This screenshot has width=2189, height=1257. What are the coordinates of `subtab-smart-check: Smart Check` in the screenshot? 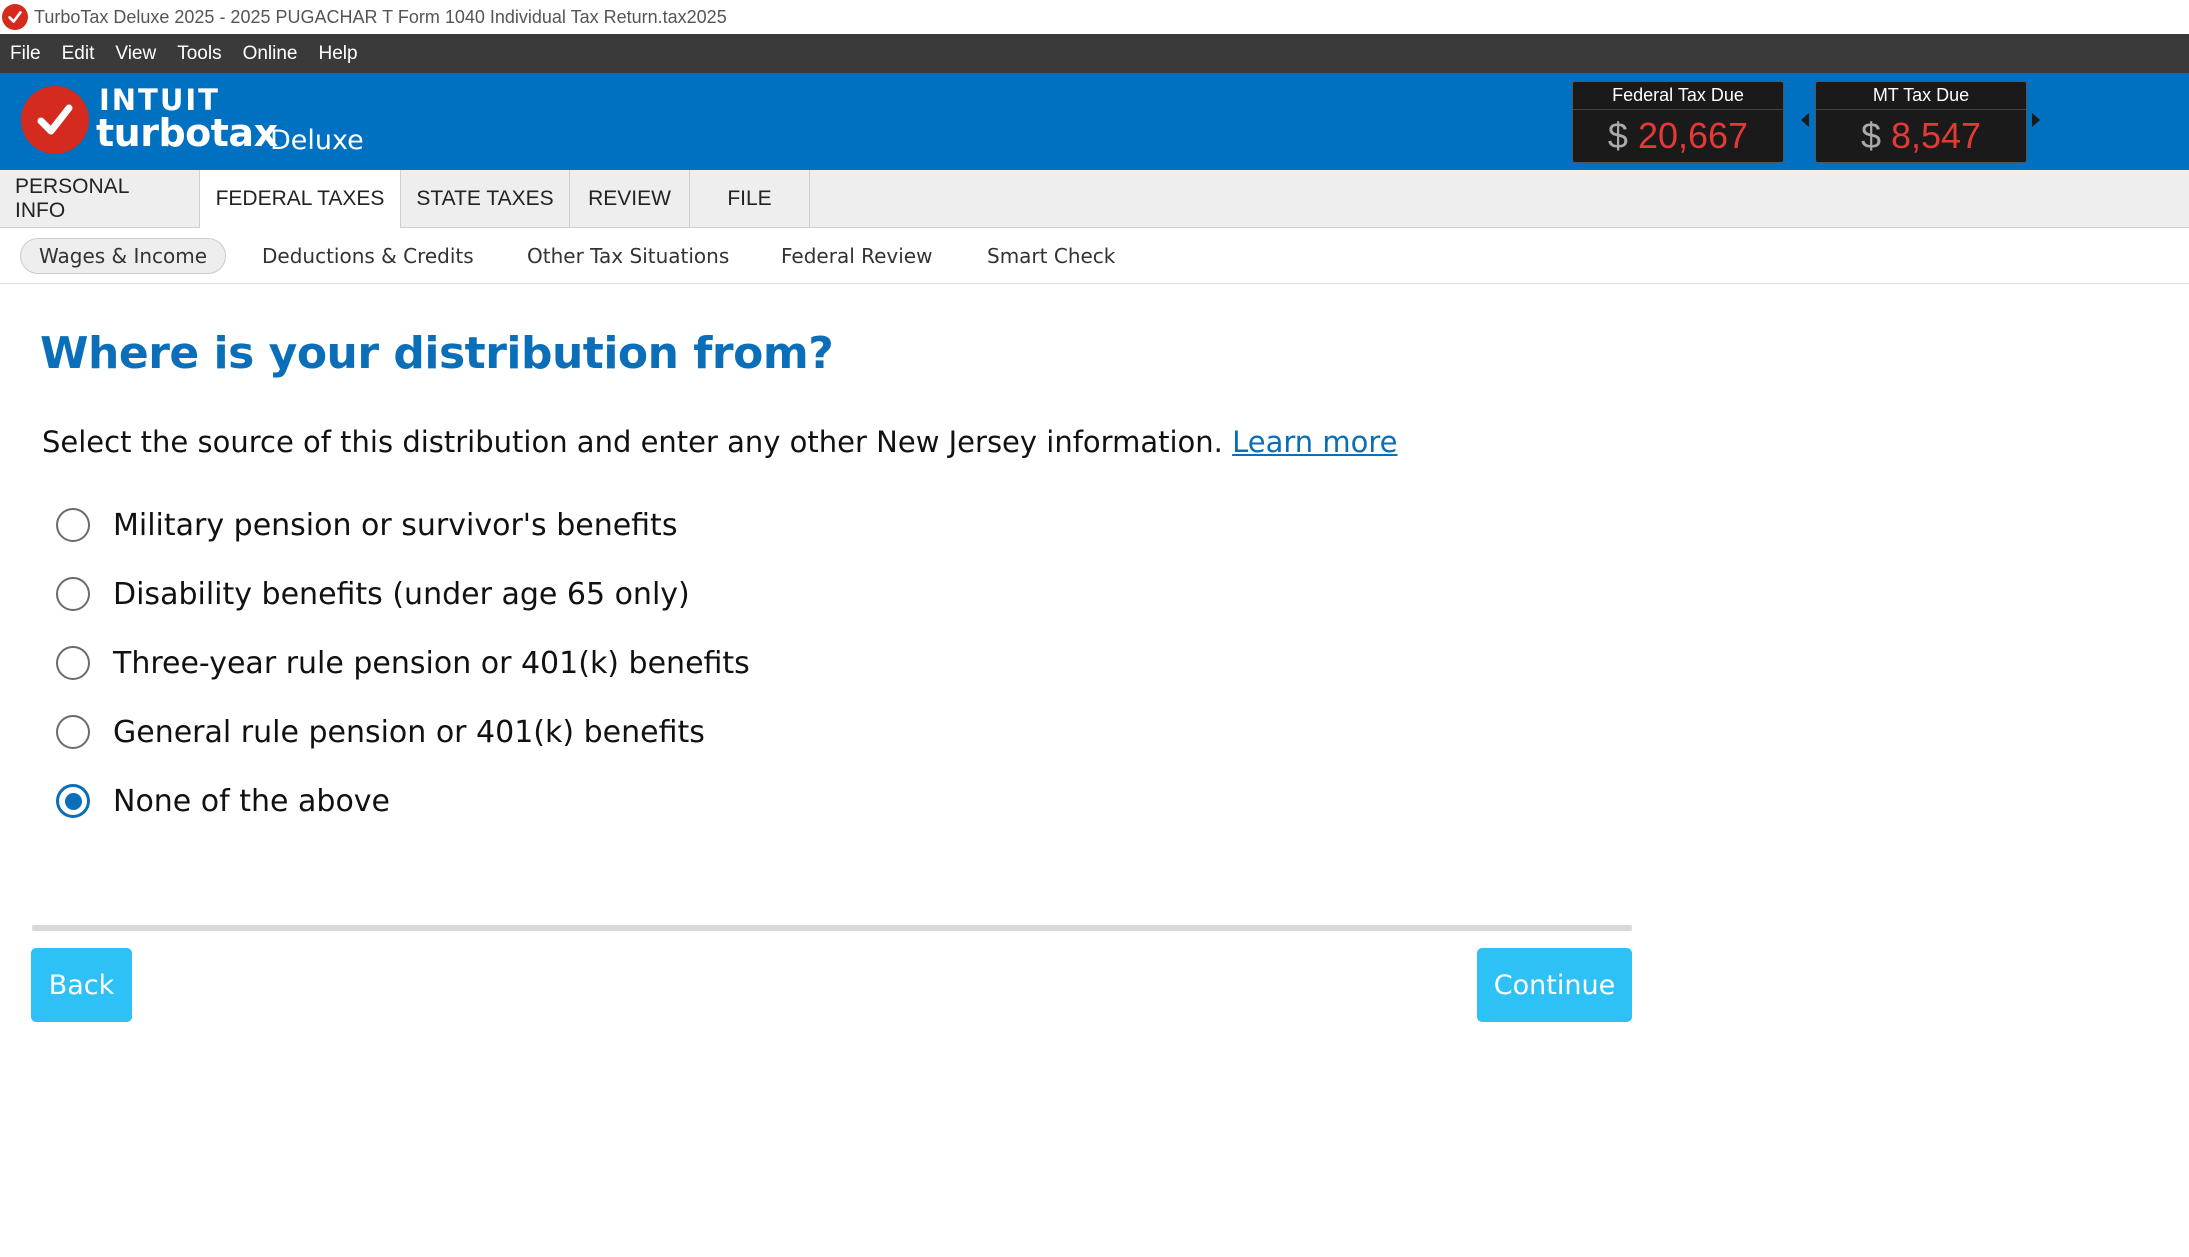 It's located at (1051, 256).